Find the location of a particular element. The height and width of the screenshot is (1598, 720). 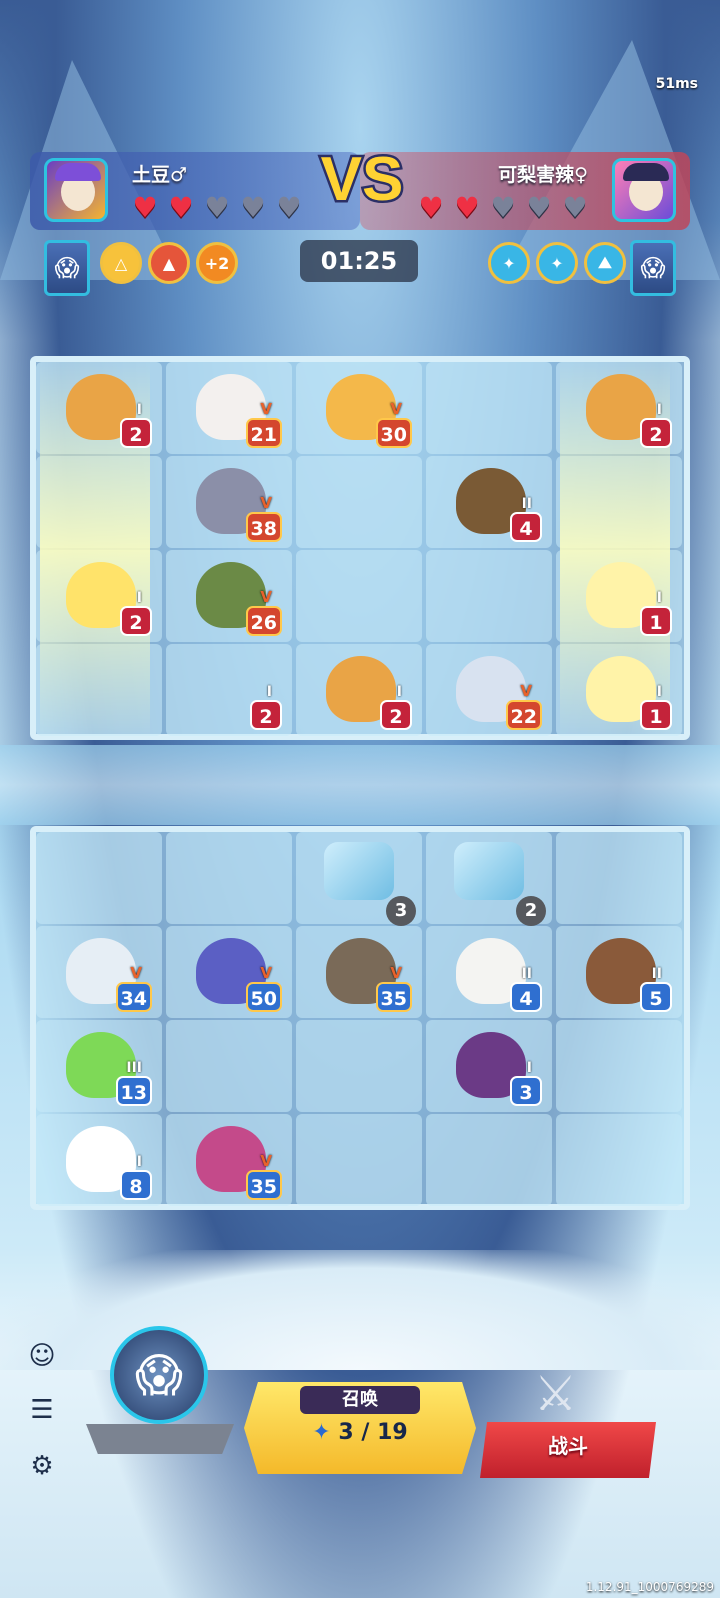

unit-level: 21 is located at coordinates (263, 433).